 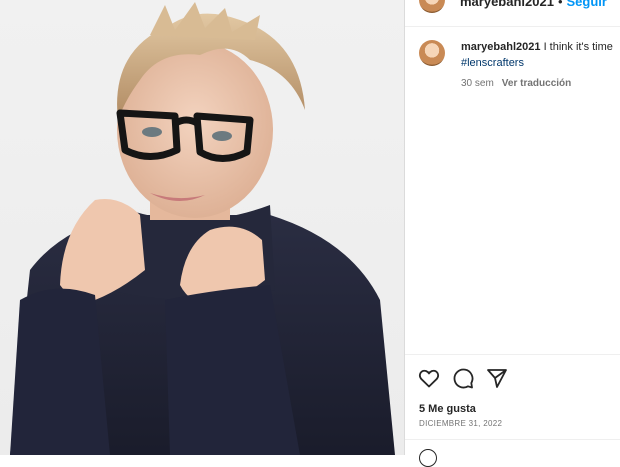 What do you see at coordinates (428, 458) in the screenshot?
I see `emoji-icon` at bounding box center [428, 458].